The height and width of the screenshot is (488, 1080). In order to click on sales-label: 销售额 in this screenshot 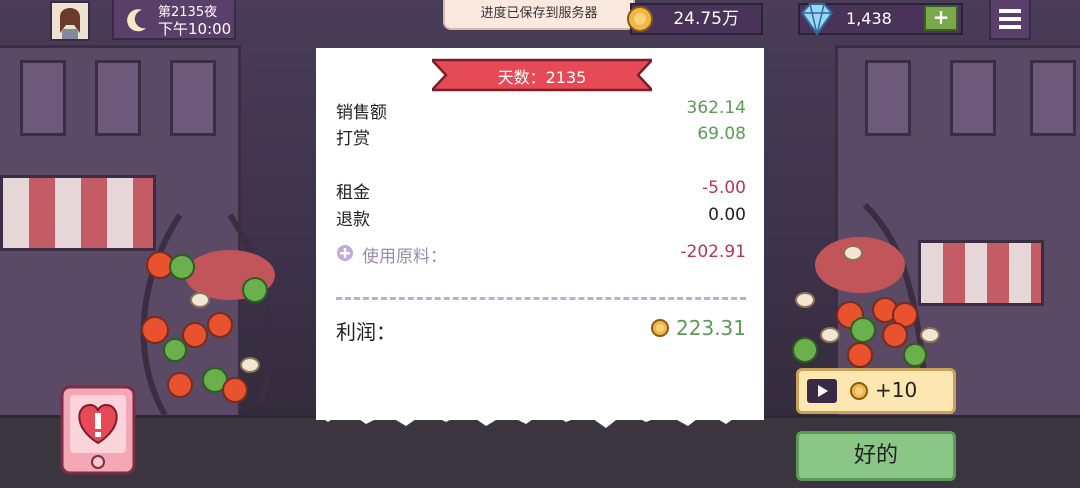, I will do `click(361, 113)`.